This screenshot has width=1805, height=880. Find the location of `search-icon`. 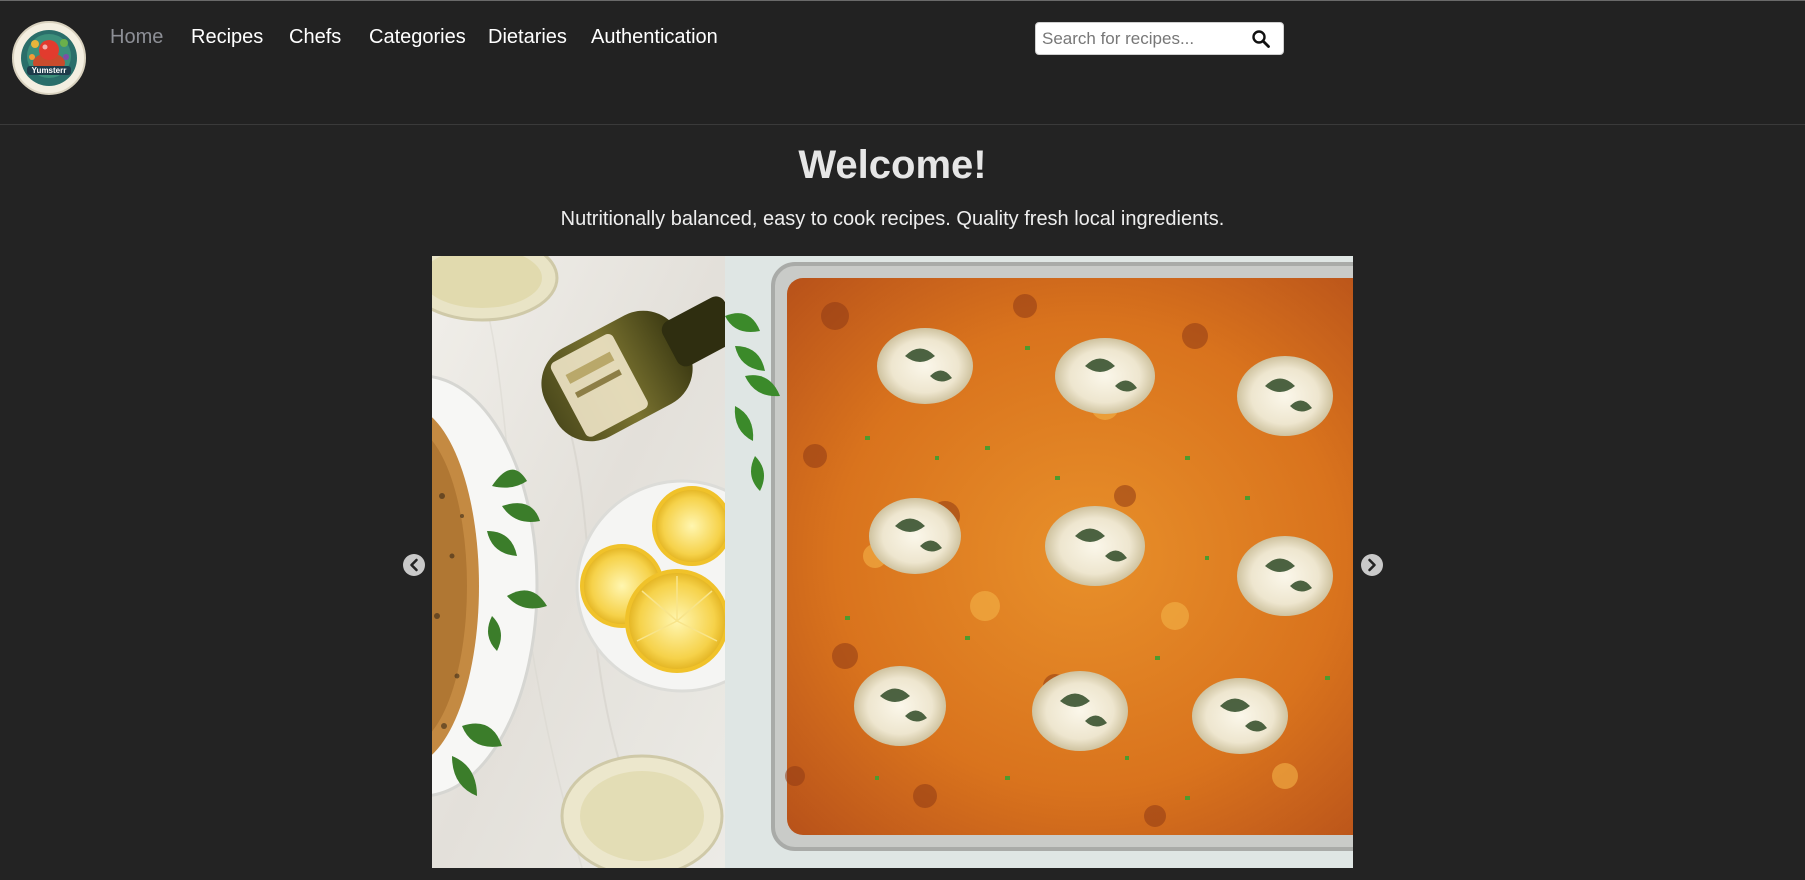

search-icon is located at coordinates (1261, 39).